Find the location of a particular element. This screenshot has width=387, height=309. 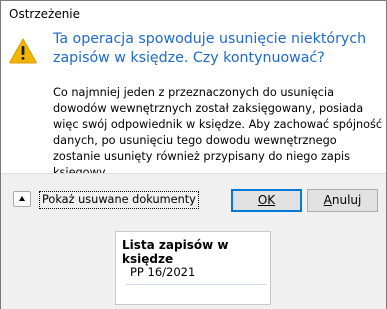

expander-label: Pokaż usuwane dokumenty is located at coordinates (119, 200).